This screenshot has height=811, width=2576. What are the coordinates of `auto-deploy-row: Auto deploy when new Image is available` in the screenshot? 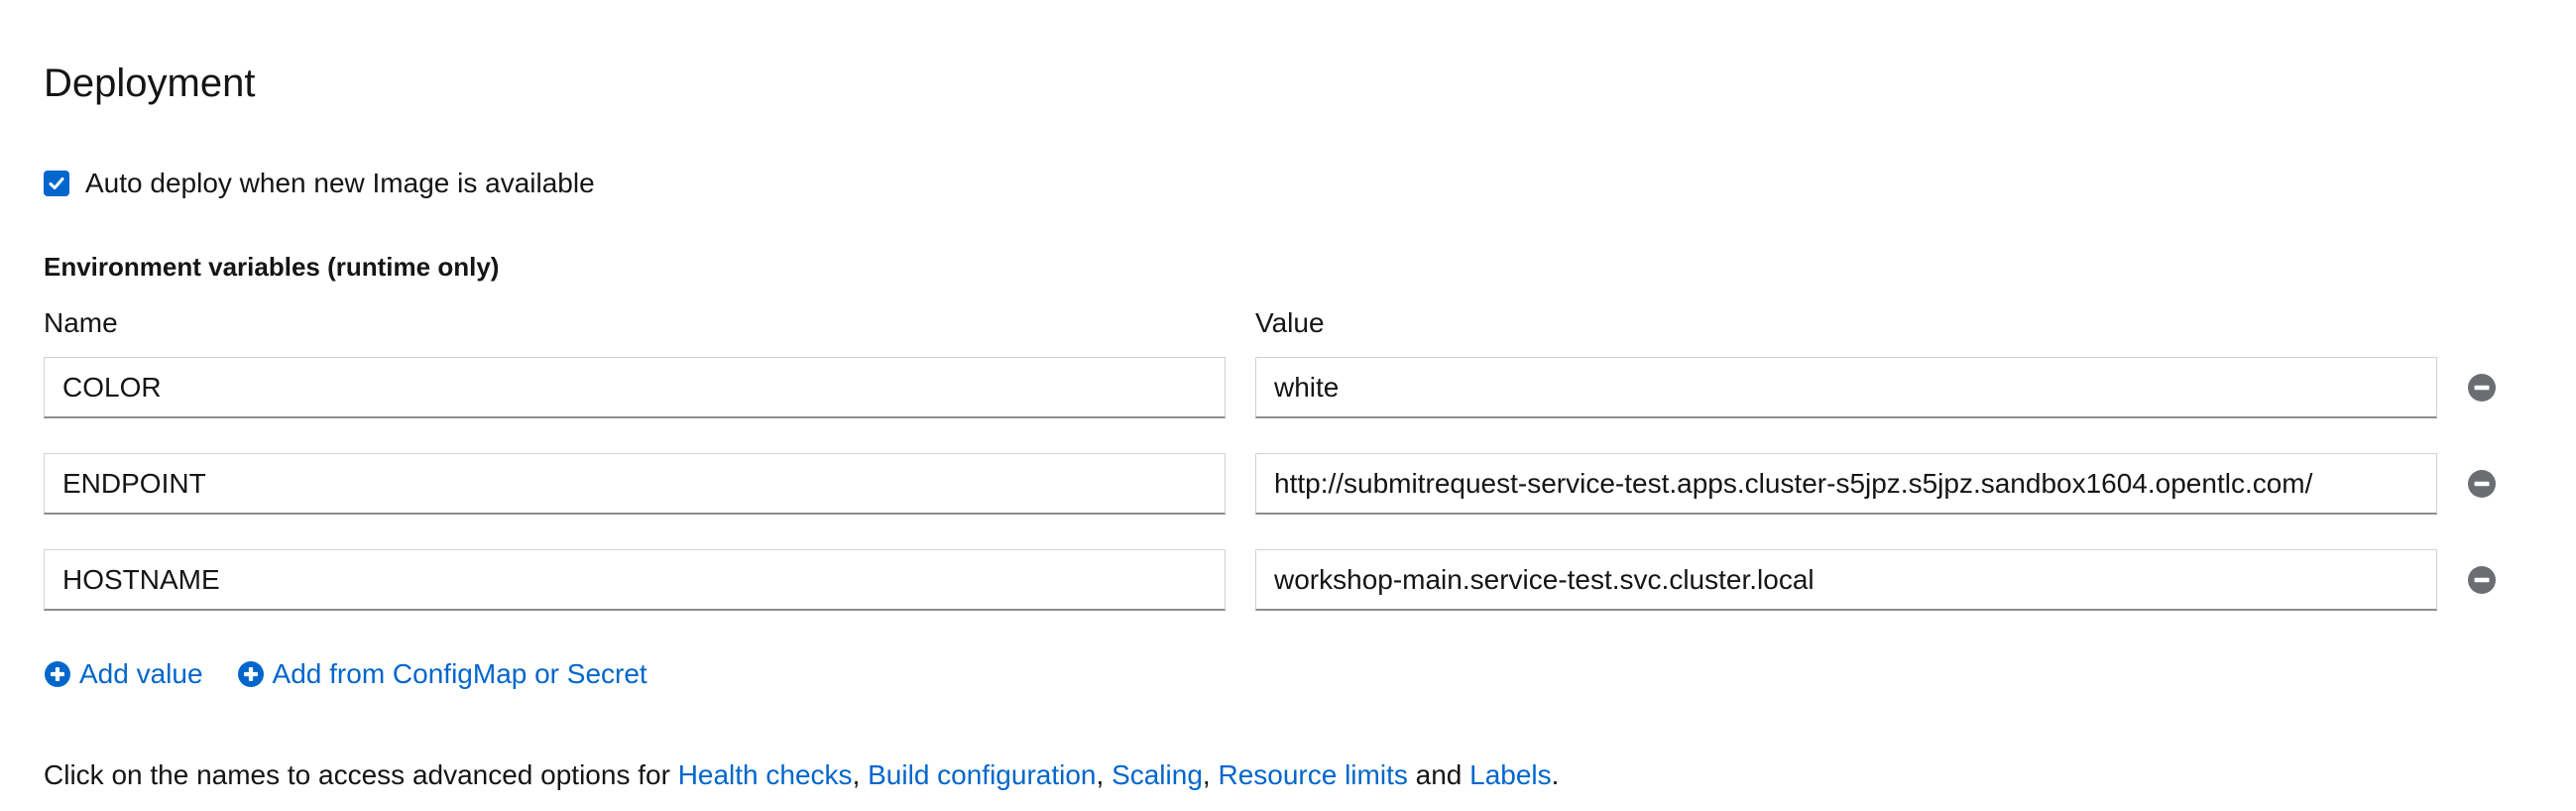 It's located at (320, 183).